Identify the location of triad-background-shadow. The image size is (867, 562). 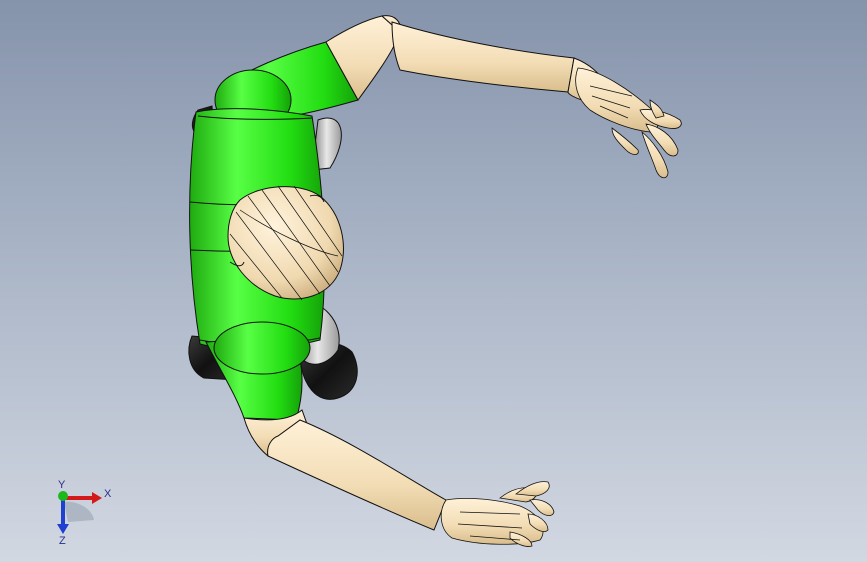
(79, 511).